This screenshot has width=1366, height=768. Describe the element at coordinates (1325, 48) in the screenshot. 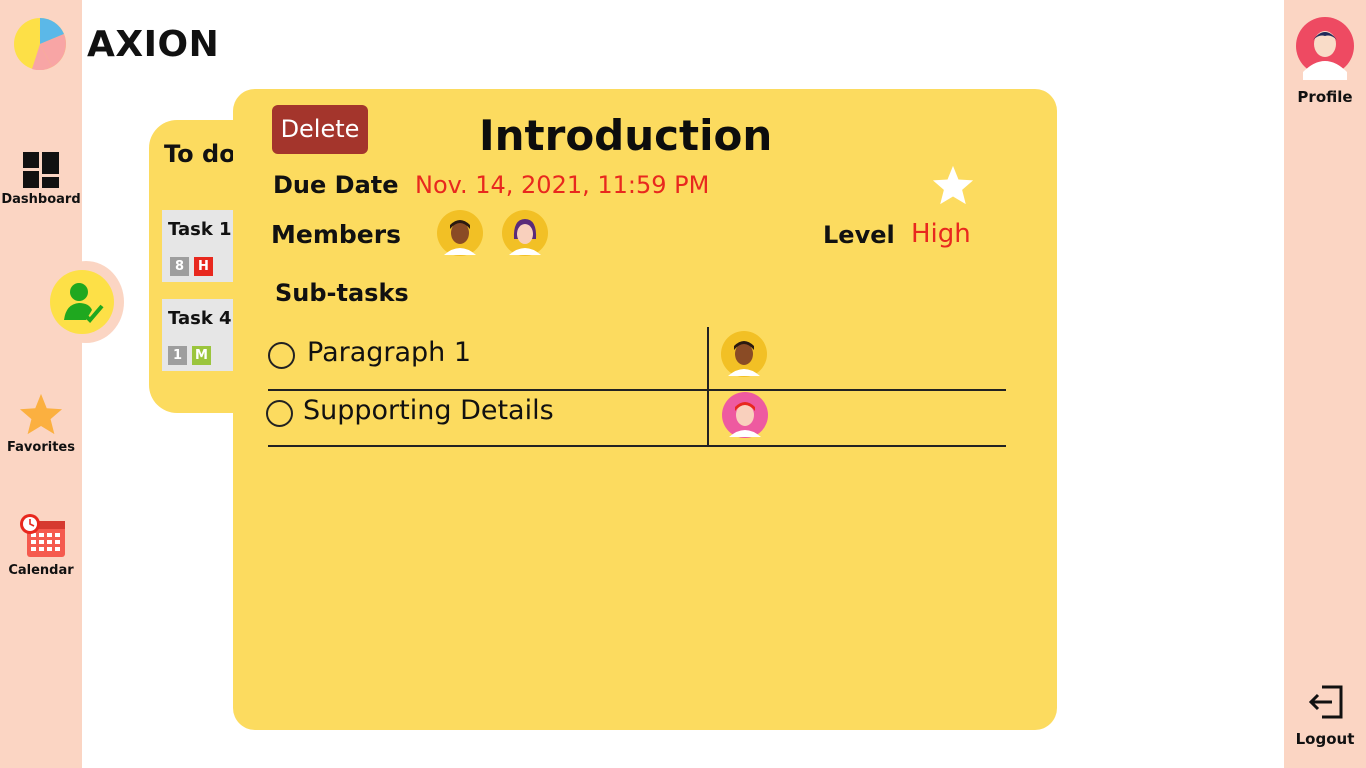

I see `profile-avatar-icon` at that location.